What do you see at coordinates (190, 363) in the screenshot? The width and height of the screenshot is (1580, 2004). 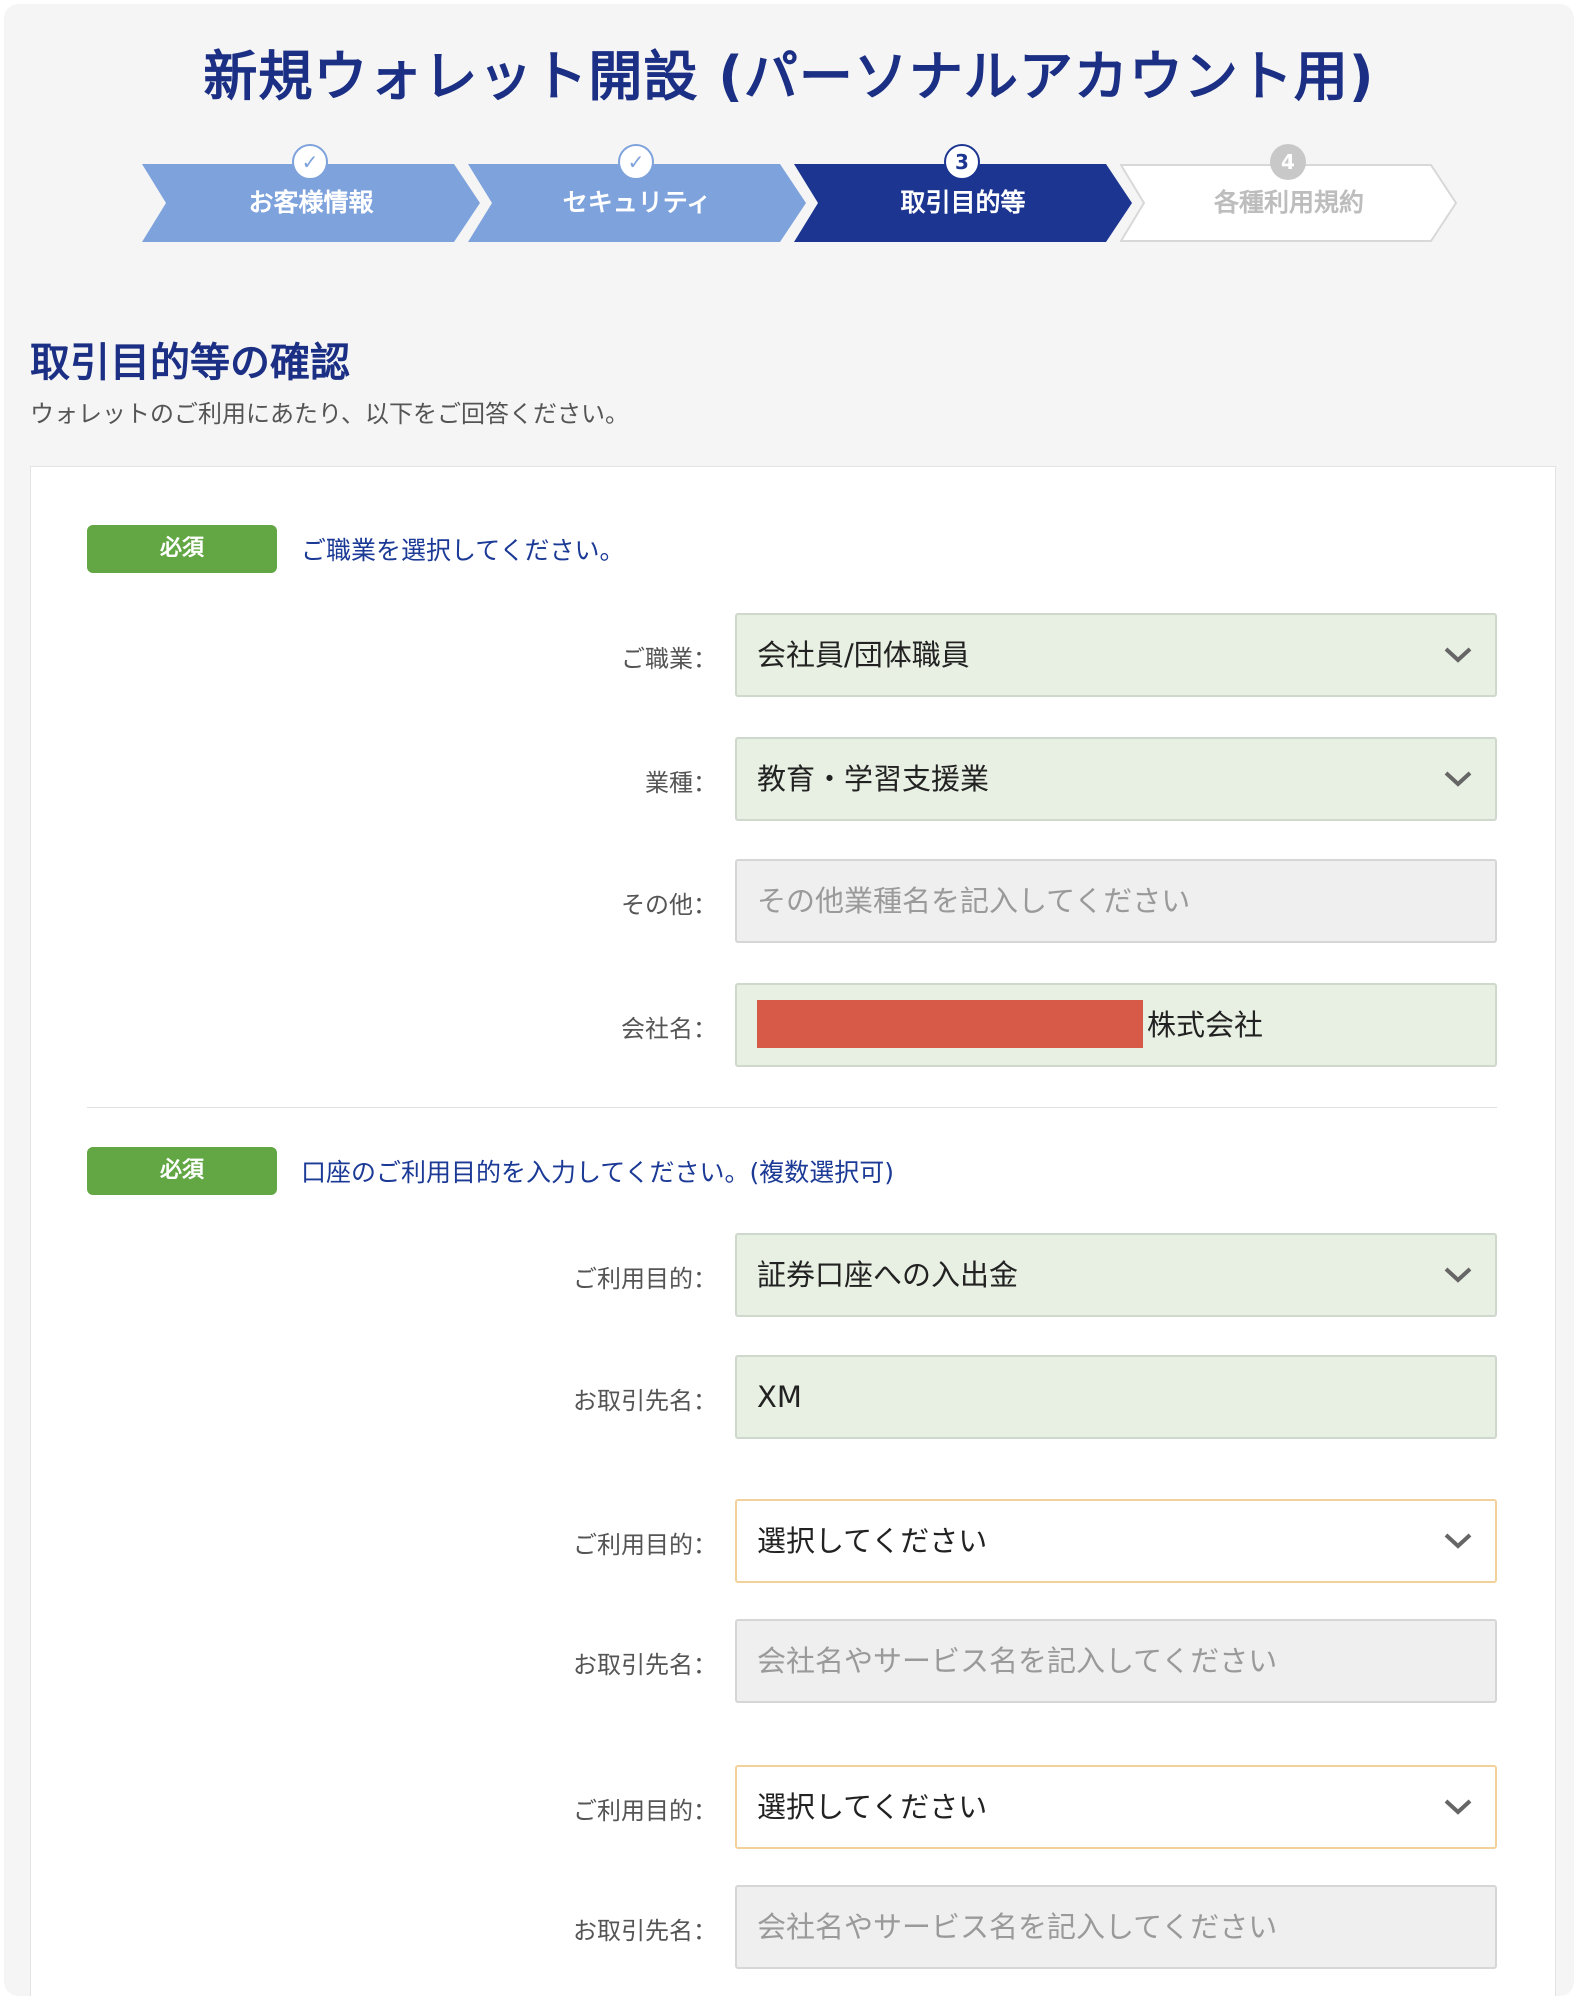 I see `section-title: 取引目的等の確認` at bounding box center [190, 363].